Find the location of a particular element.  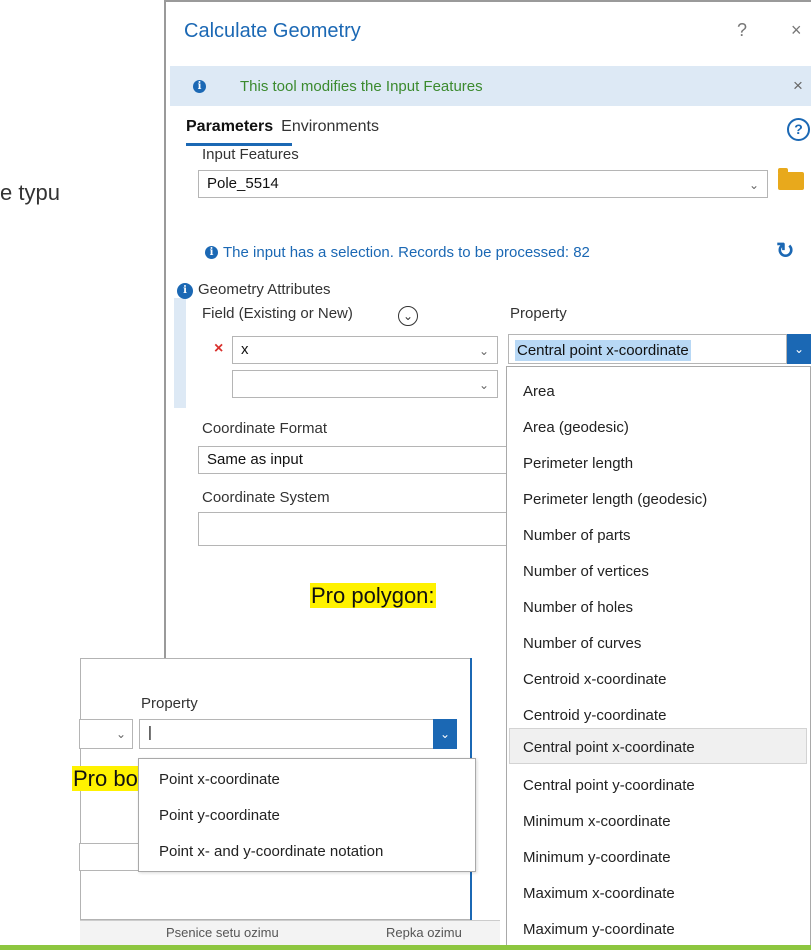

tab-bar: Parameters Environments is located at coordinates (282, 127).